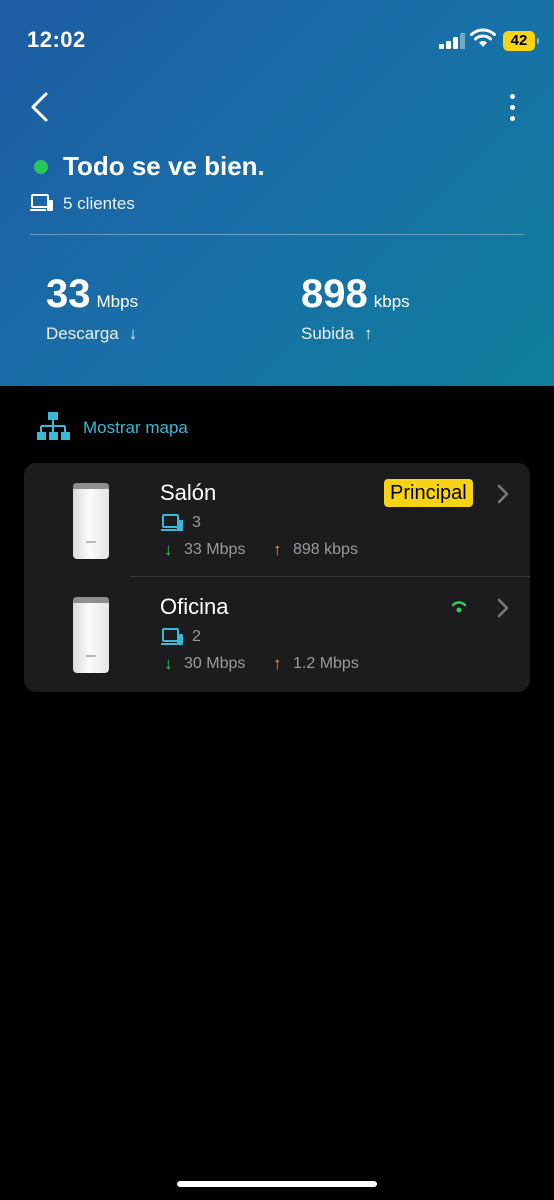 Image resolution: width=554 pixels, height=1200 pixels. Describe the element at coordinates (325, 549) in the screenshot. I see `device-upload: 898 kbps` at that location.